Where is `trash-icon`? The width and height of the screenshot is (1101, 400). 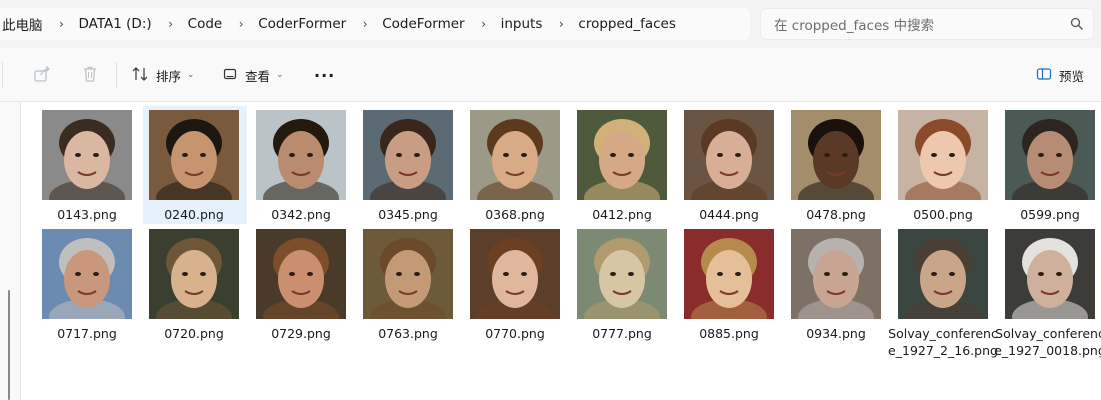 trash-icon is located at coordinates (90, 75).